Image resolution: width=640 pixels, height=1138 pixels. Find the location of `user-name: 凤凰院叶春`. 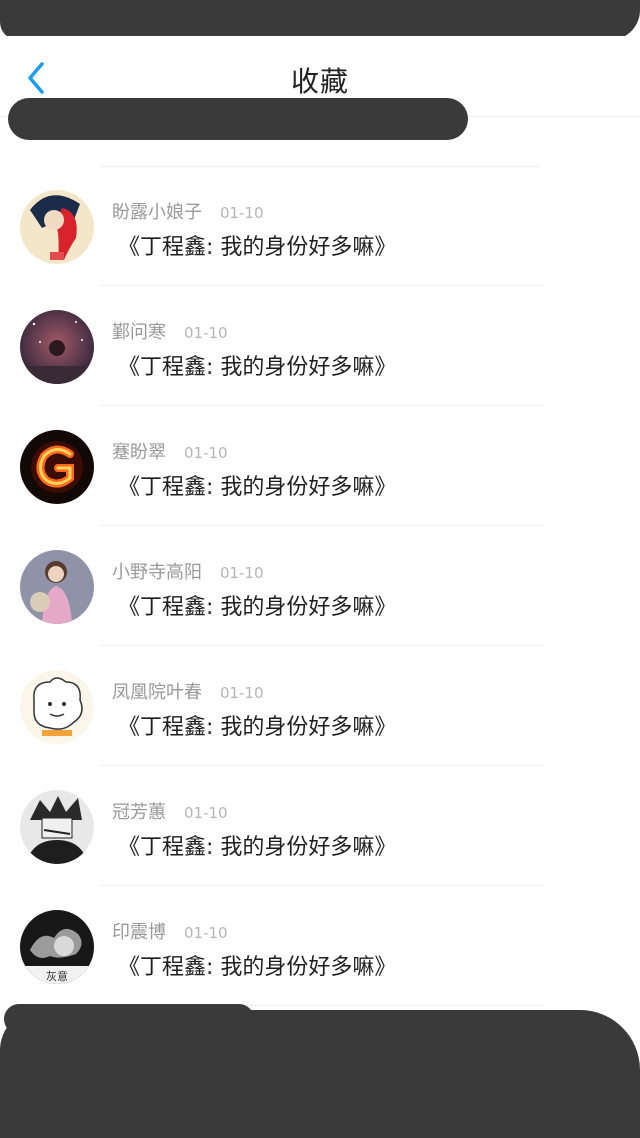

user-name: 凤凰院叶春 is located at coordinates (157, 692).